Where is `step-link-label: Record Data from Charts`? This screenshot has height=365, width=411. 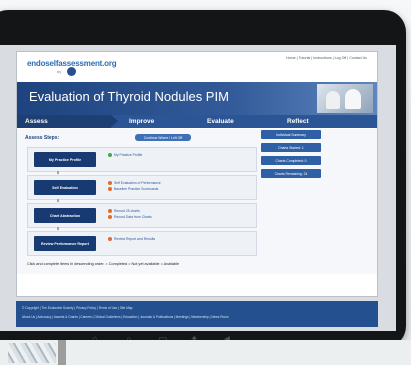 step-link-label: Record Data from Charts is located at coordinates (133, 217).